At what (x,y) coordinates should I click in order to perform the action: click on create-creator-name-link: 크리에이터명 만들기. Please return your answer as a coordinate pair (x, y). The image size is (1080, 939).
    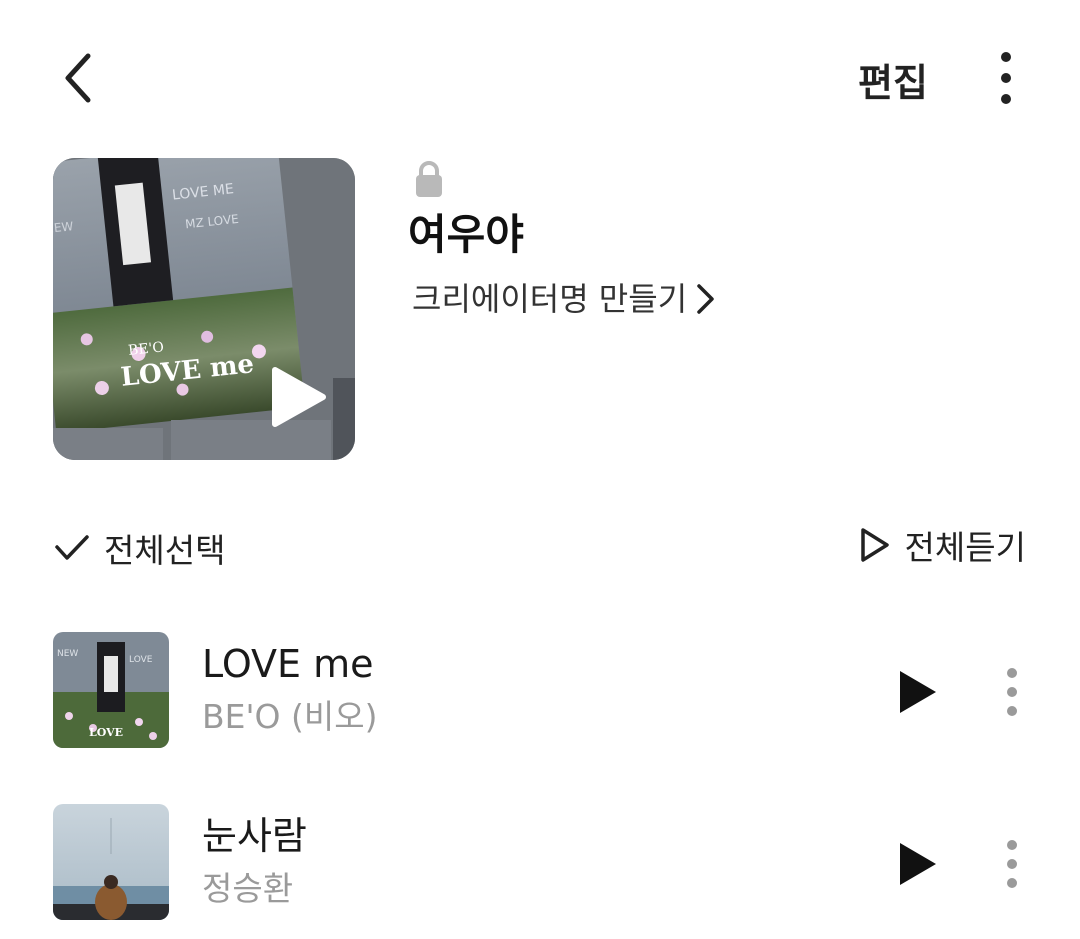
    Looking at the image, I should click on (563, 299).